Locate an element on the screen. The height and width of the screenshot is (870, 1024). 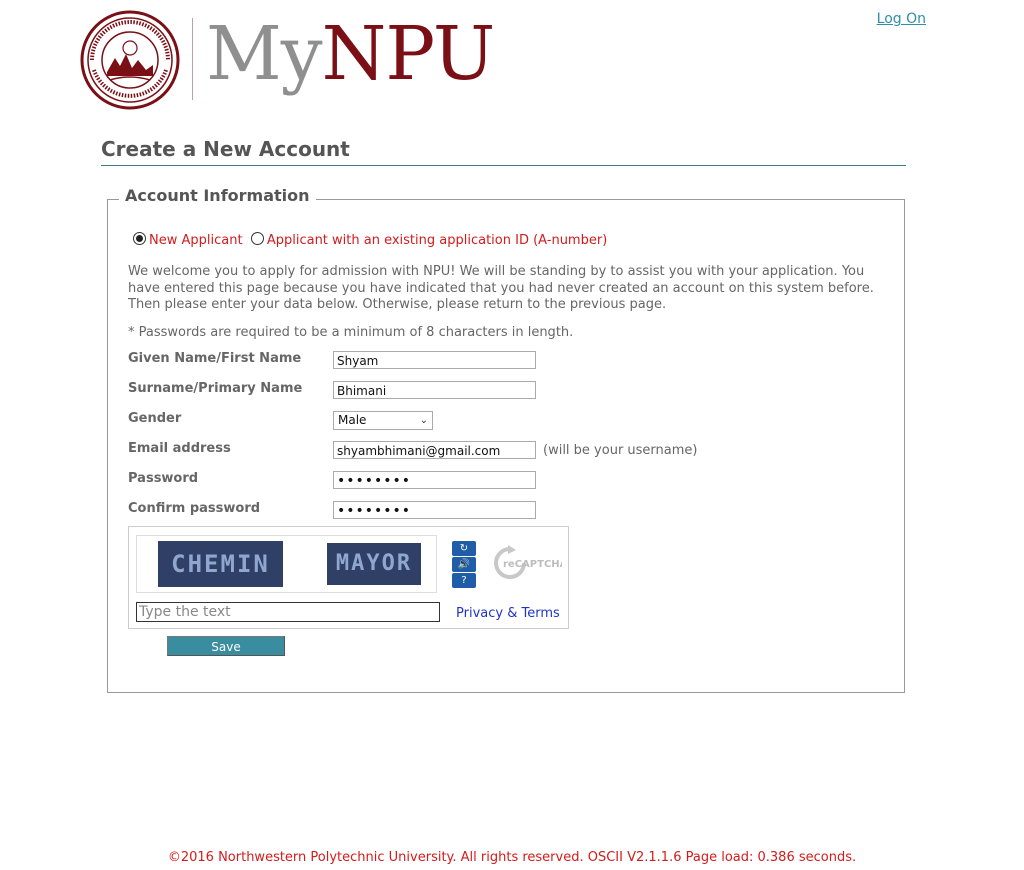
given-name-label: Given Name/First Name is located at coordinates (215, 358).